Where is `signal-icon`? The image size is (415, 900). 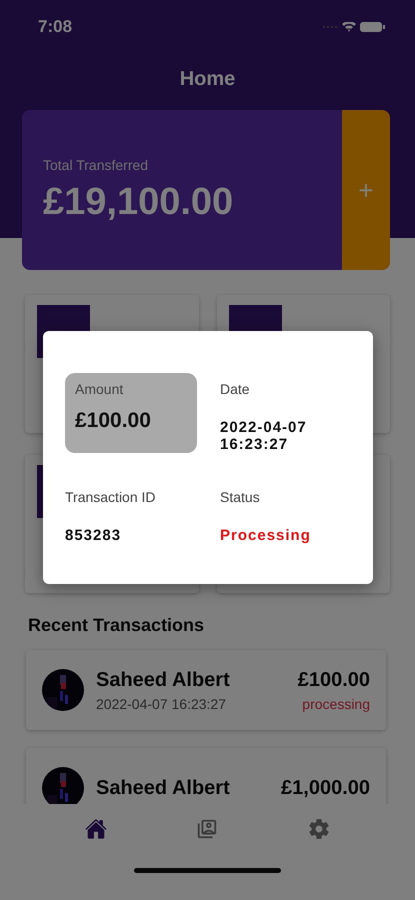 signal-icon is located at coordinates (330, 27).